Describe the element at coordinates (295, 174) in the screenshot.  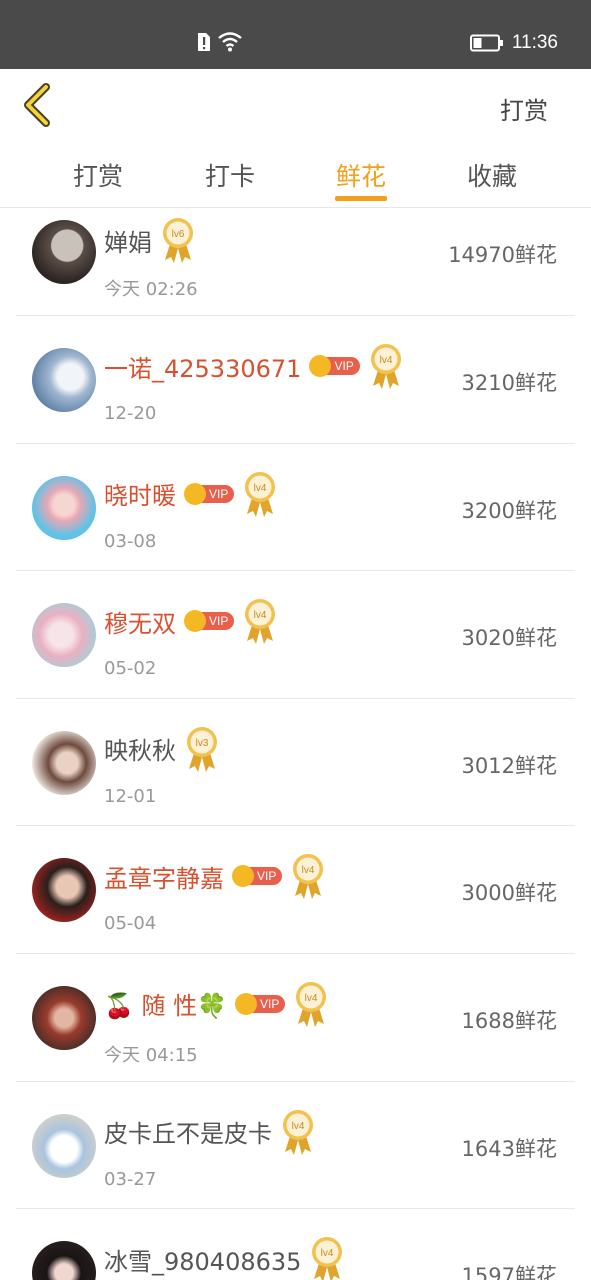
I see `tab-bar: 打赏 打卡 鲜花 收藏` at that location.